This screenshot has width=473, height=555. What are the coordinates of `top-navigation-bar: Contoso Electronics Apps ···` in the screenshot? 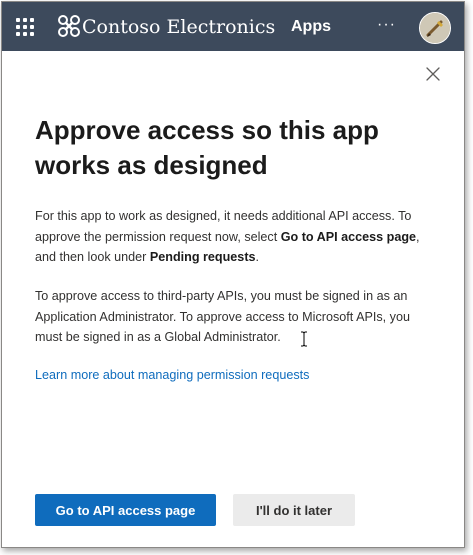 It's located at (233, 26).